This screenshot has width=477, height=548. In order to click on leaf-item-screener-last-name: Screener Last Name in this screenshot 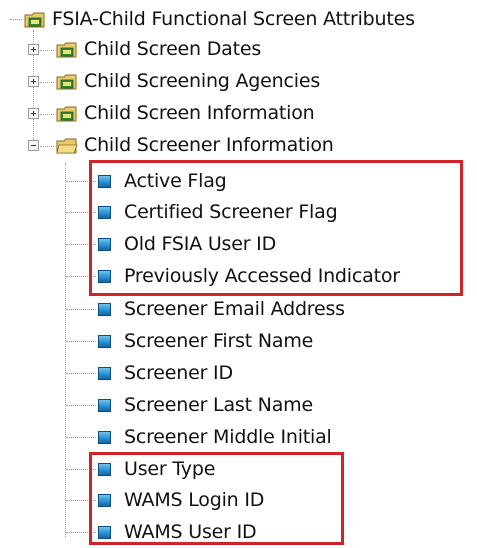, I will do `click(205, 405)`.